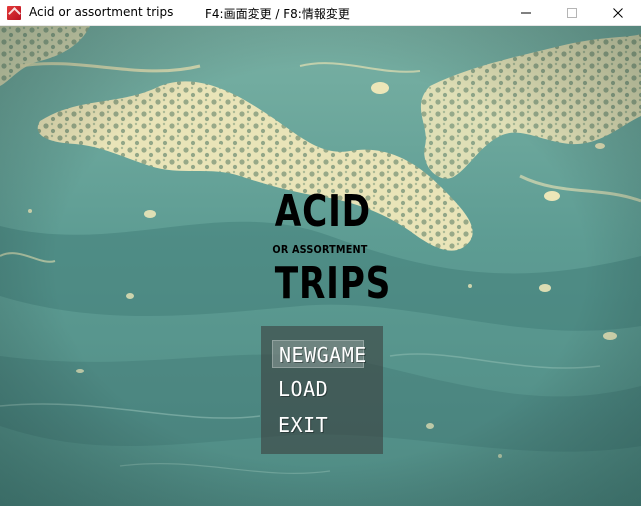  I want to click on maximize-icon, so click(572, 12).